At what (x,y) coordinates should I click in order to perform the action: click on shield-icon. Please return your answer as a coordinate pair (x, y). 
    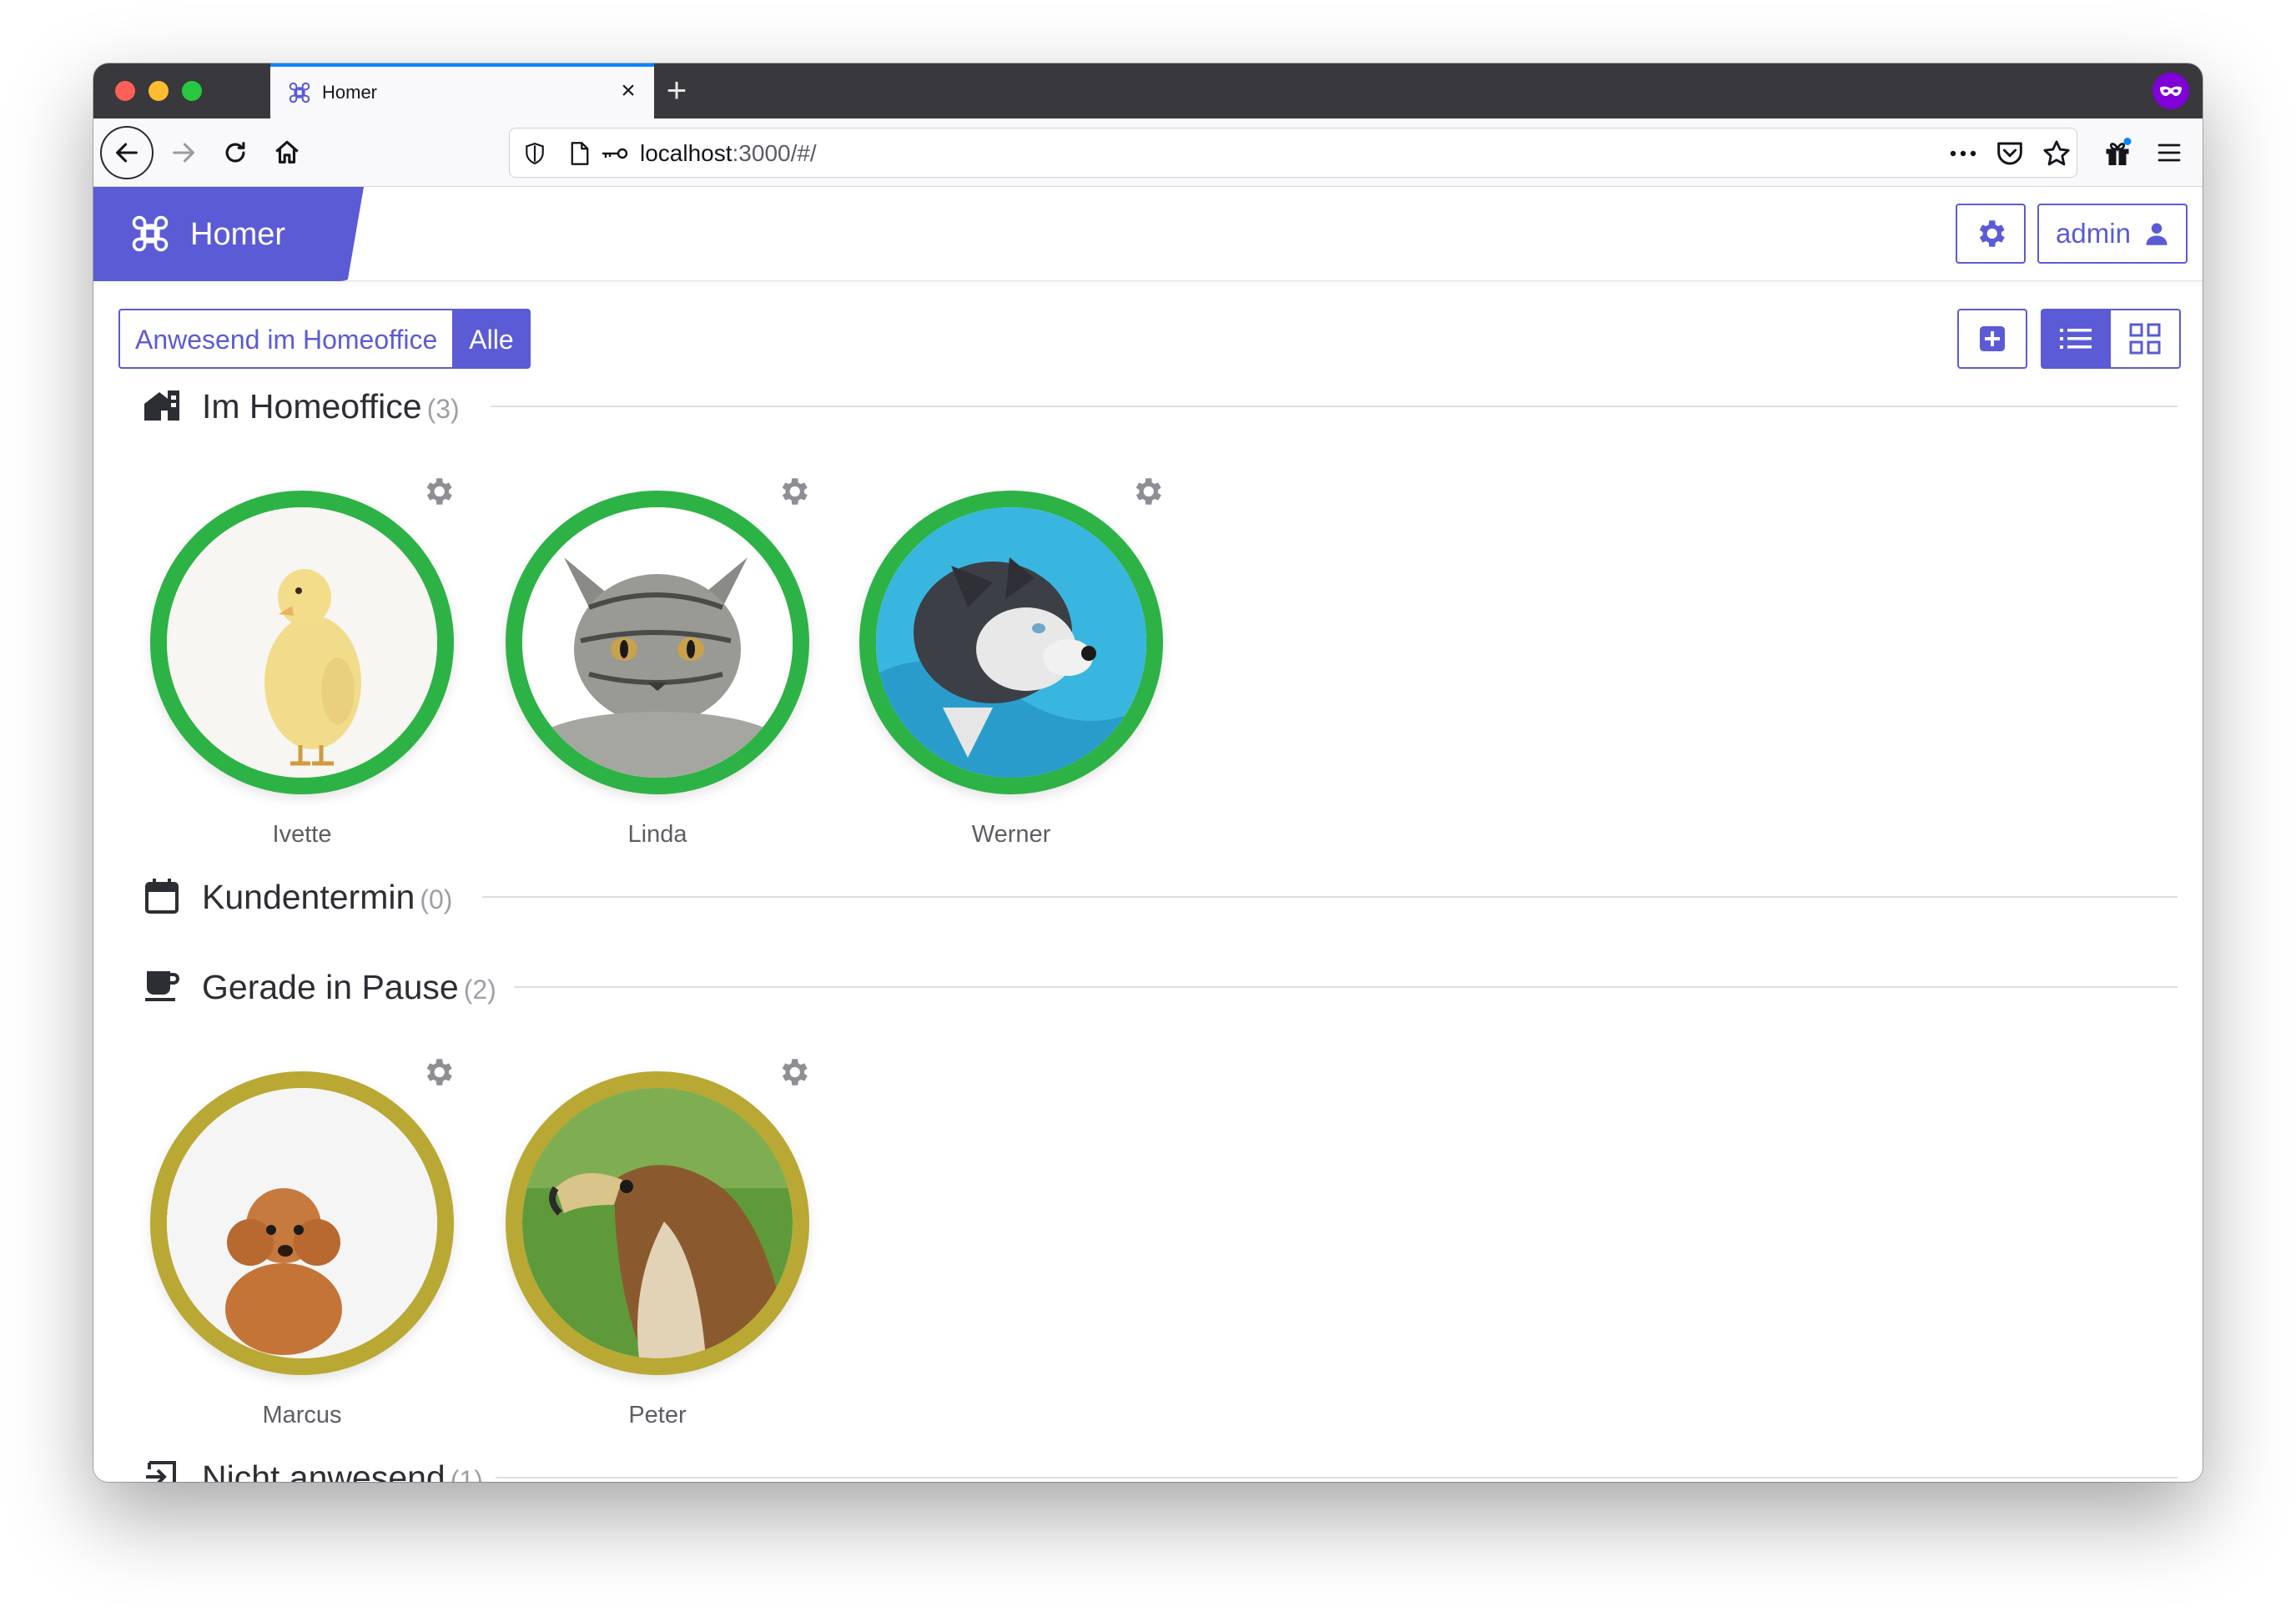
    Looking at the image, I should click on (535, 154).